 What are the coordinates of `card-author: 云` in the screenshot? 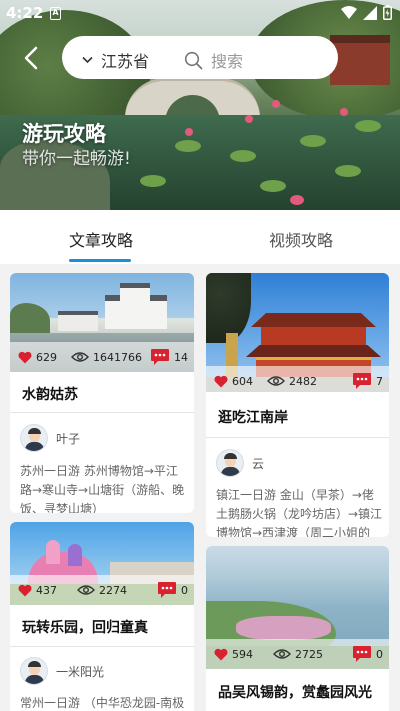 It's located at (240, 463).